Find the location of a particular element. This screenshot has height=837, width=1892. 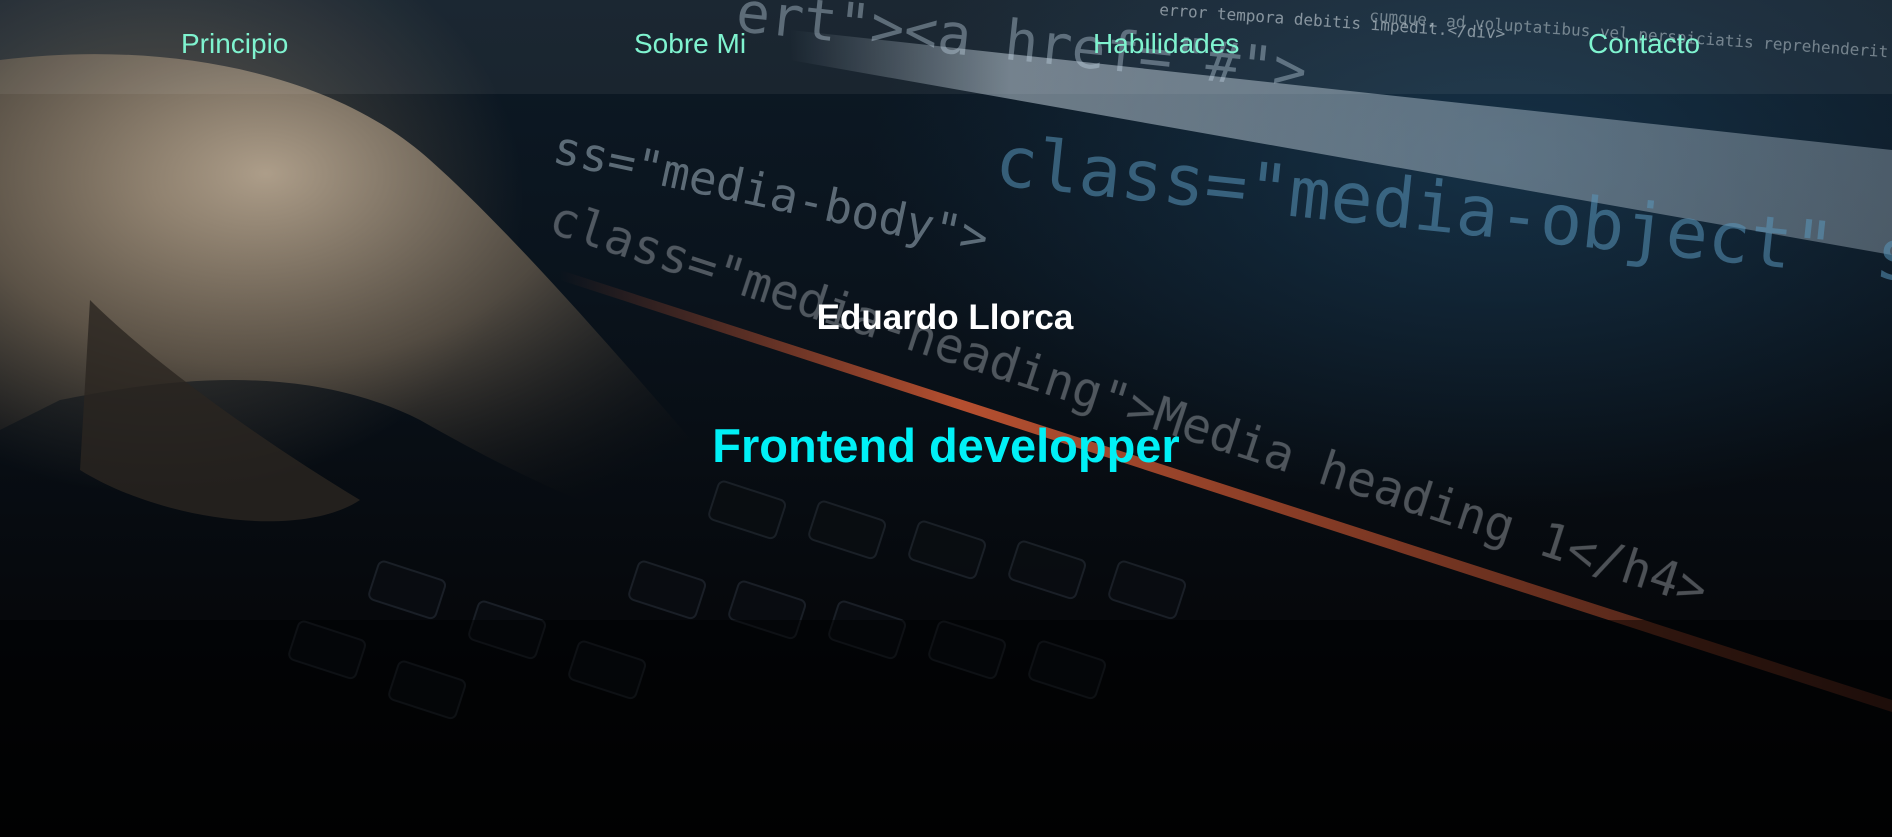

hero-role: Frontend developper is located at coordinates (946, 445).